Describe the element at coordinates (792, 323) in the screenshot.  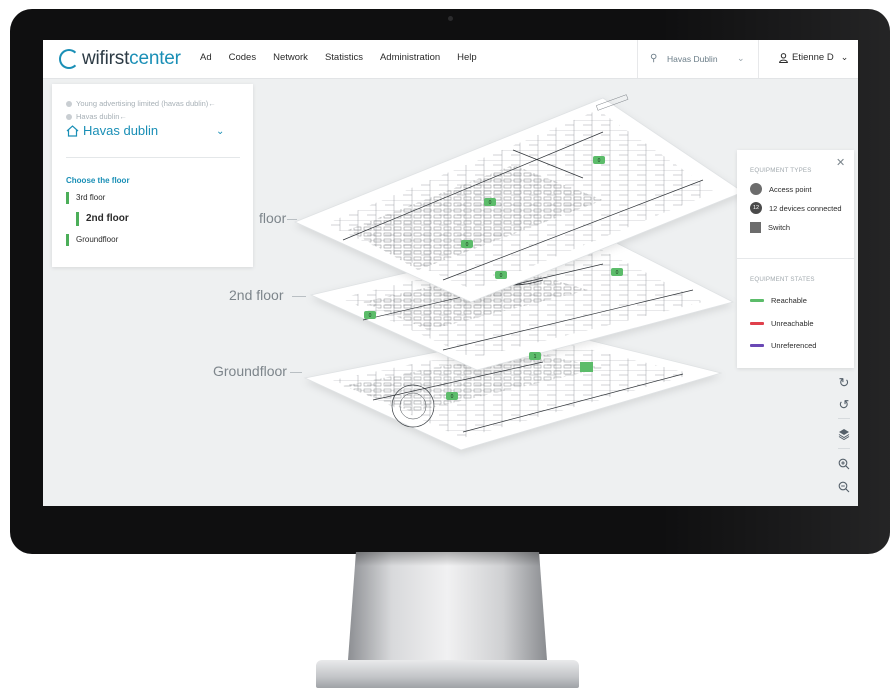
I see `legend-label: Unreachable` at that location.